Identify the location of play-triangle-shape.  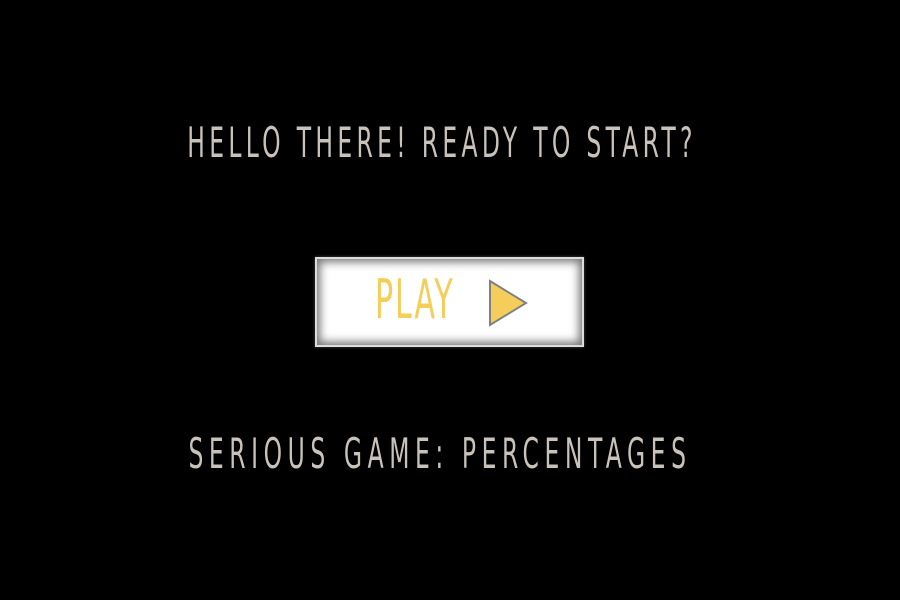
(508, 303).